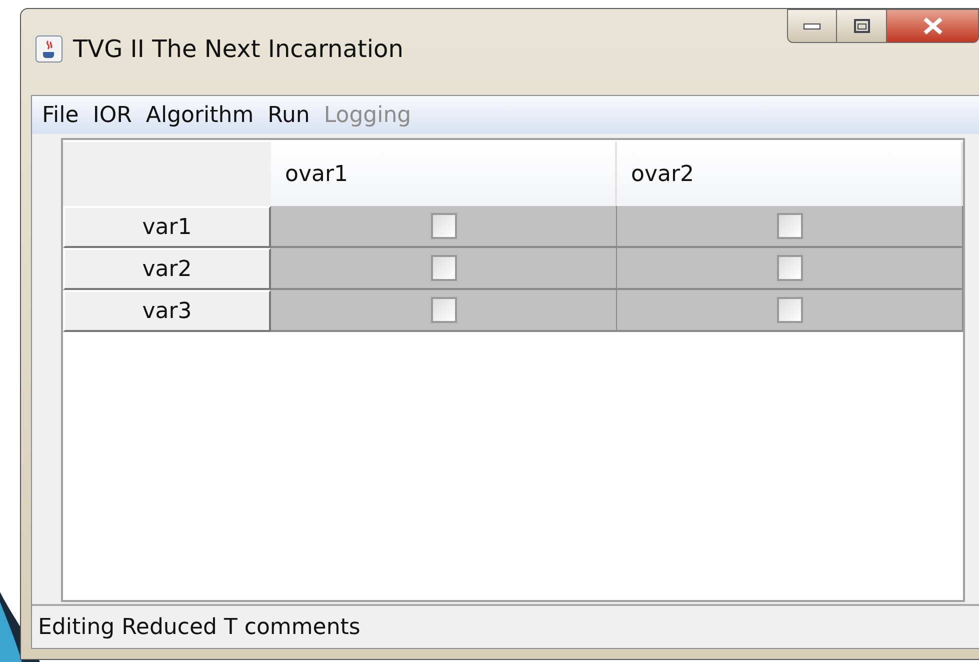  I want to click on row-header: var1, so click(167, 227).